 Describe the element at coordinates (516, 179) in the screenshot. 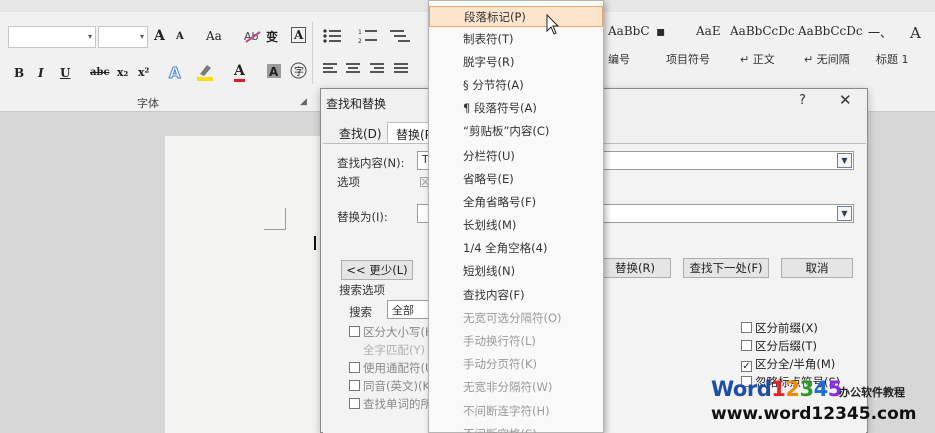

I see `menu-item-ellipsis: 省略号(E)` at that location.